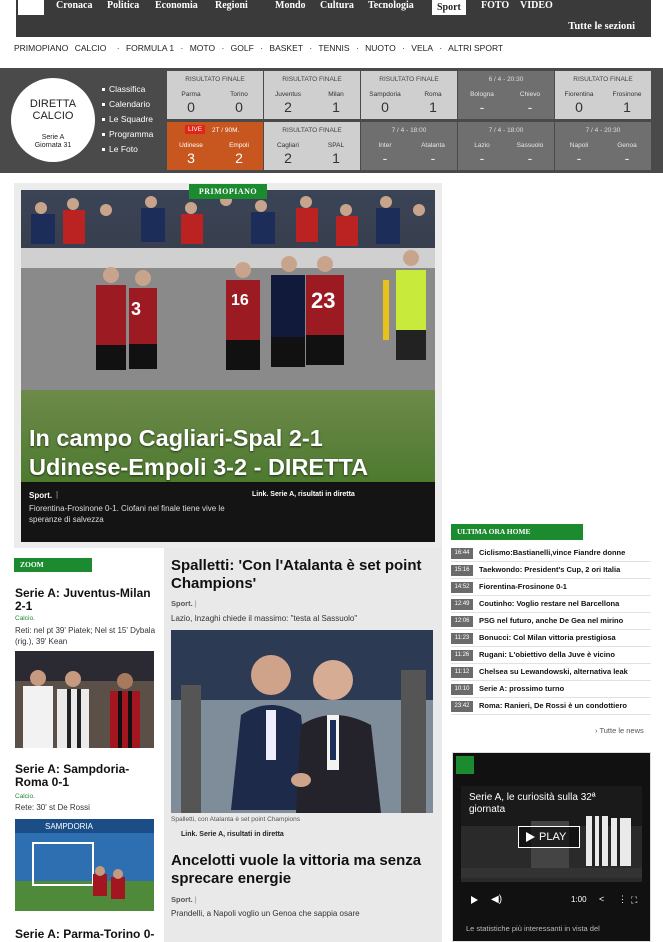 The image size is (663, 942). Describe the element at coordinates (462, 621) in the screenshot. I see `news-time: 12:06` at that location.